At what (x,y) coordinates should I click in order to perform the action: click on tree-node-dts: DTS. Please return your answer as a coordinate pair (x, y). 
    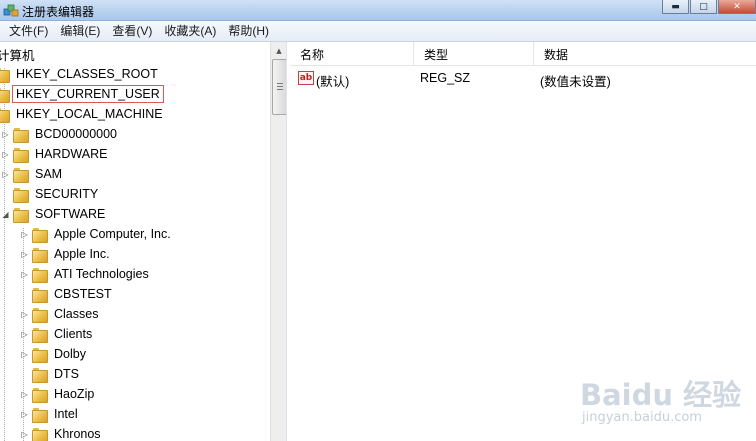
    Looking at the image, I should click on (51, 374).